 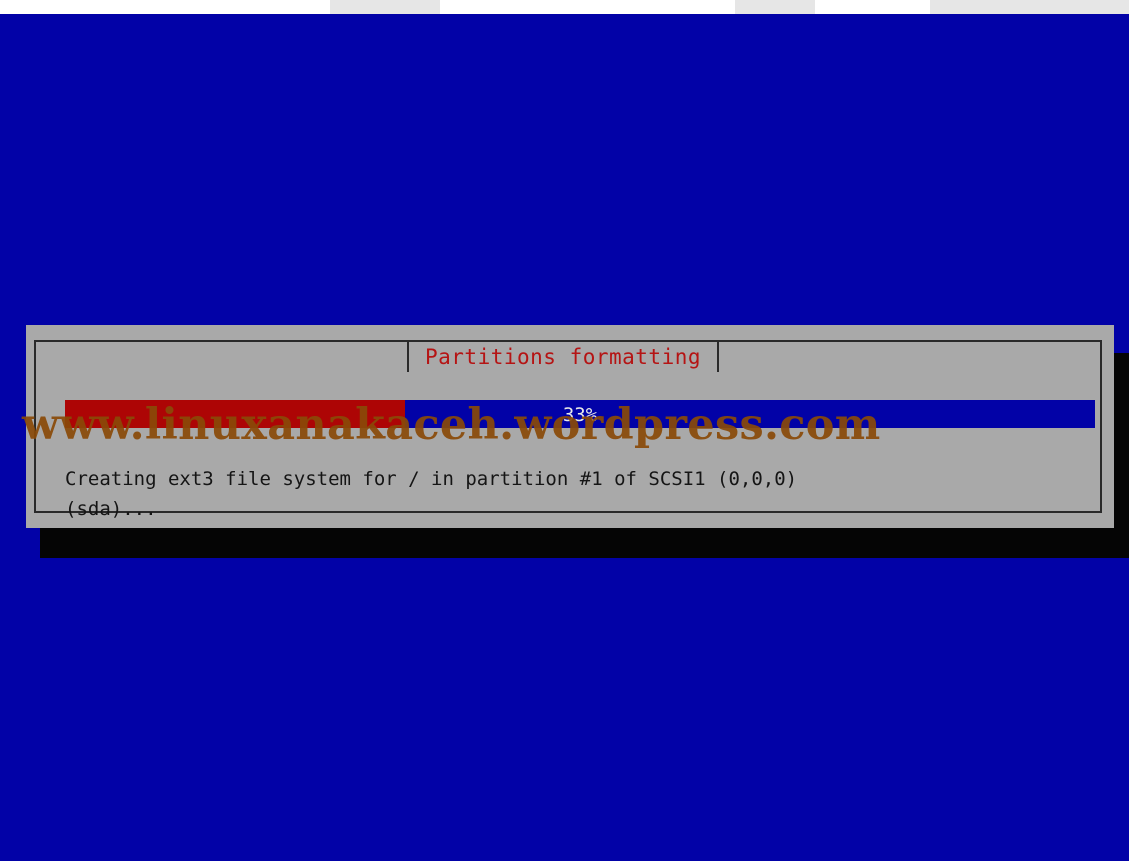 I want to click on watermark-text: www.linuxanakaceh.wordpress.com, so click(x=451, y=425).